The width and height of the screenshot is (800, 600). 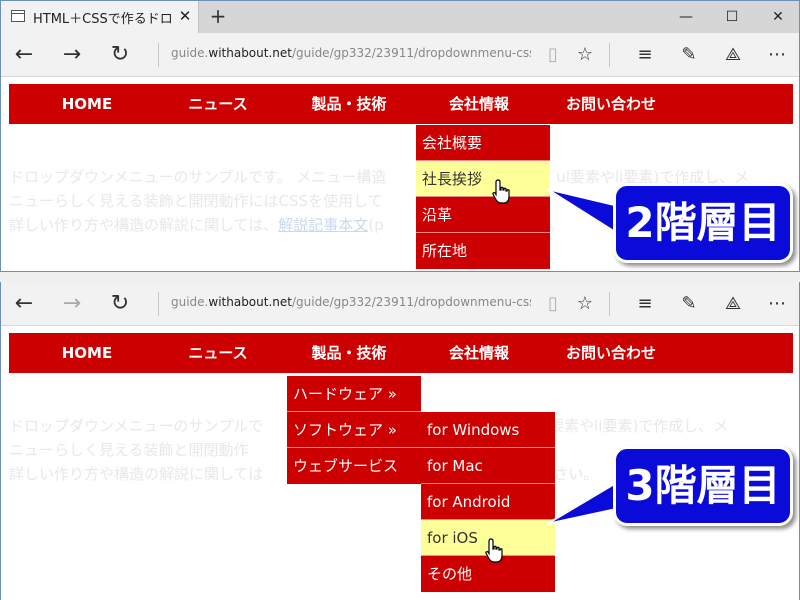 I want to click on callout-level2: 2階層目, so click(x=703, y=223).